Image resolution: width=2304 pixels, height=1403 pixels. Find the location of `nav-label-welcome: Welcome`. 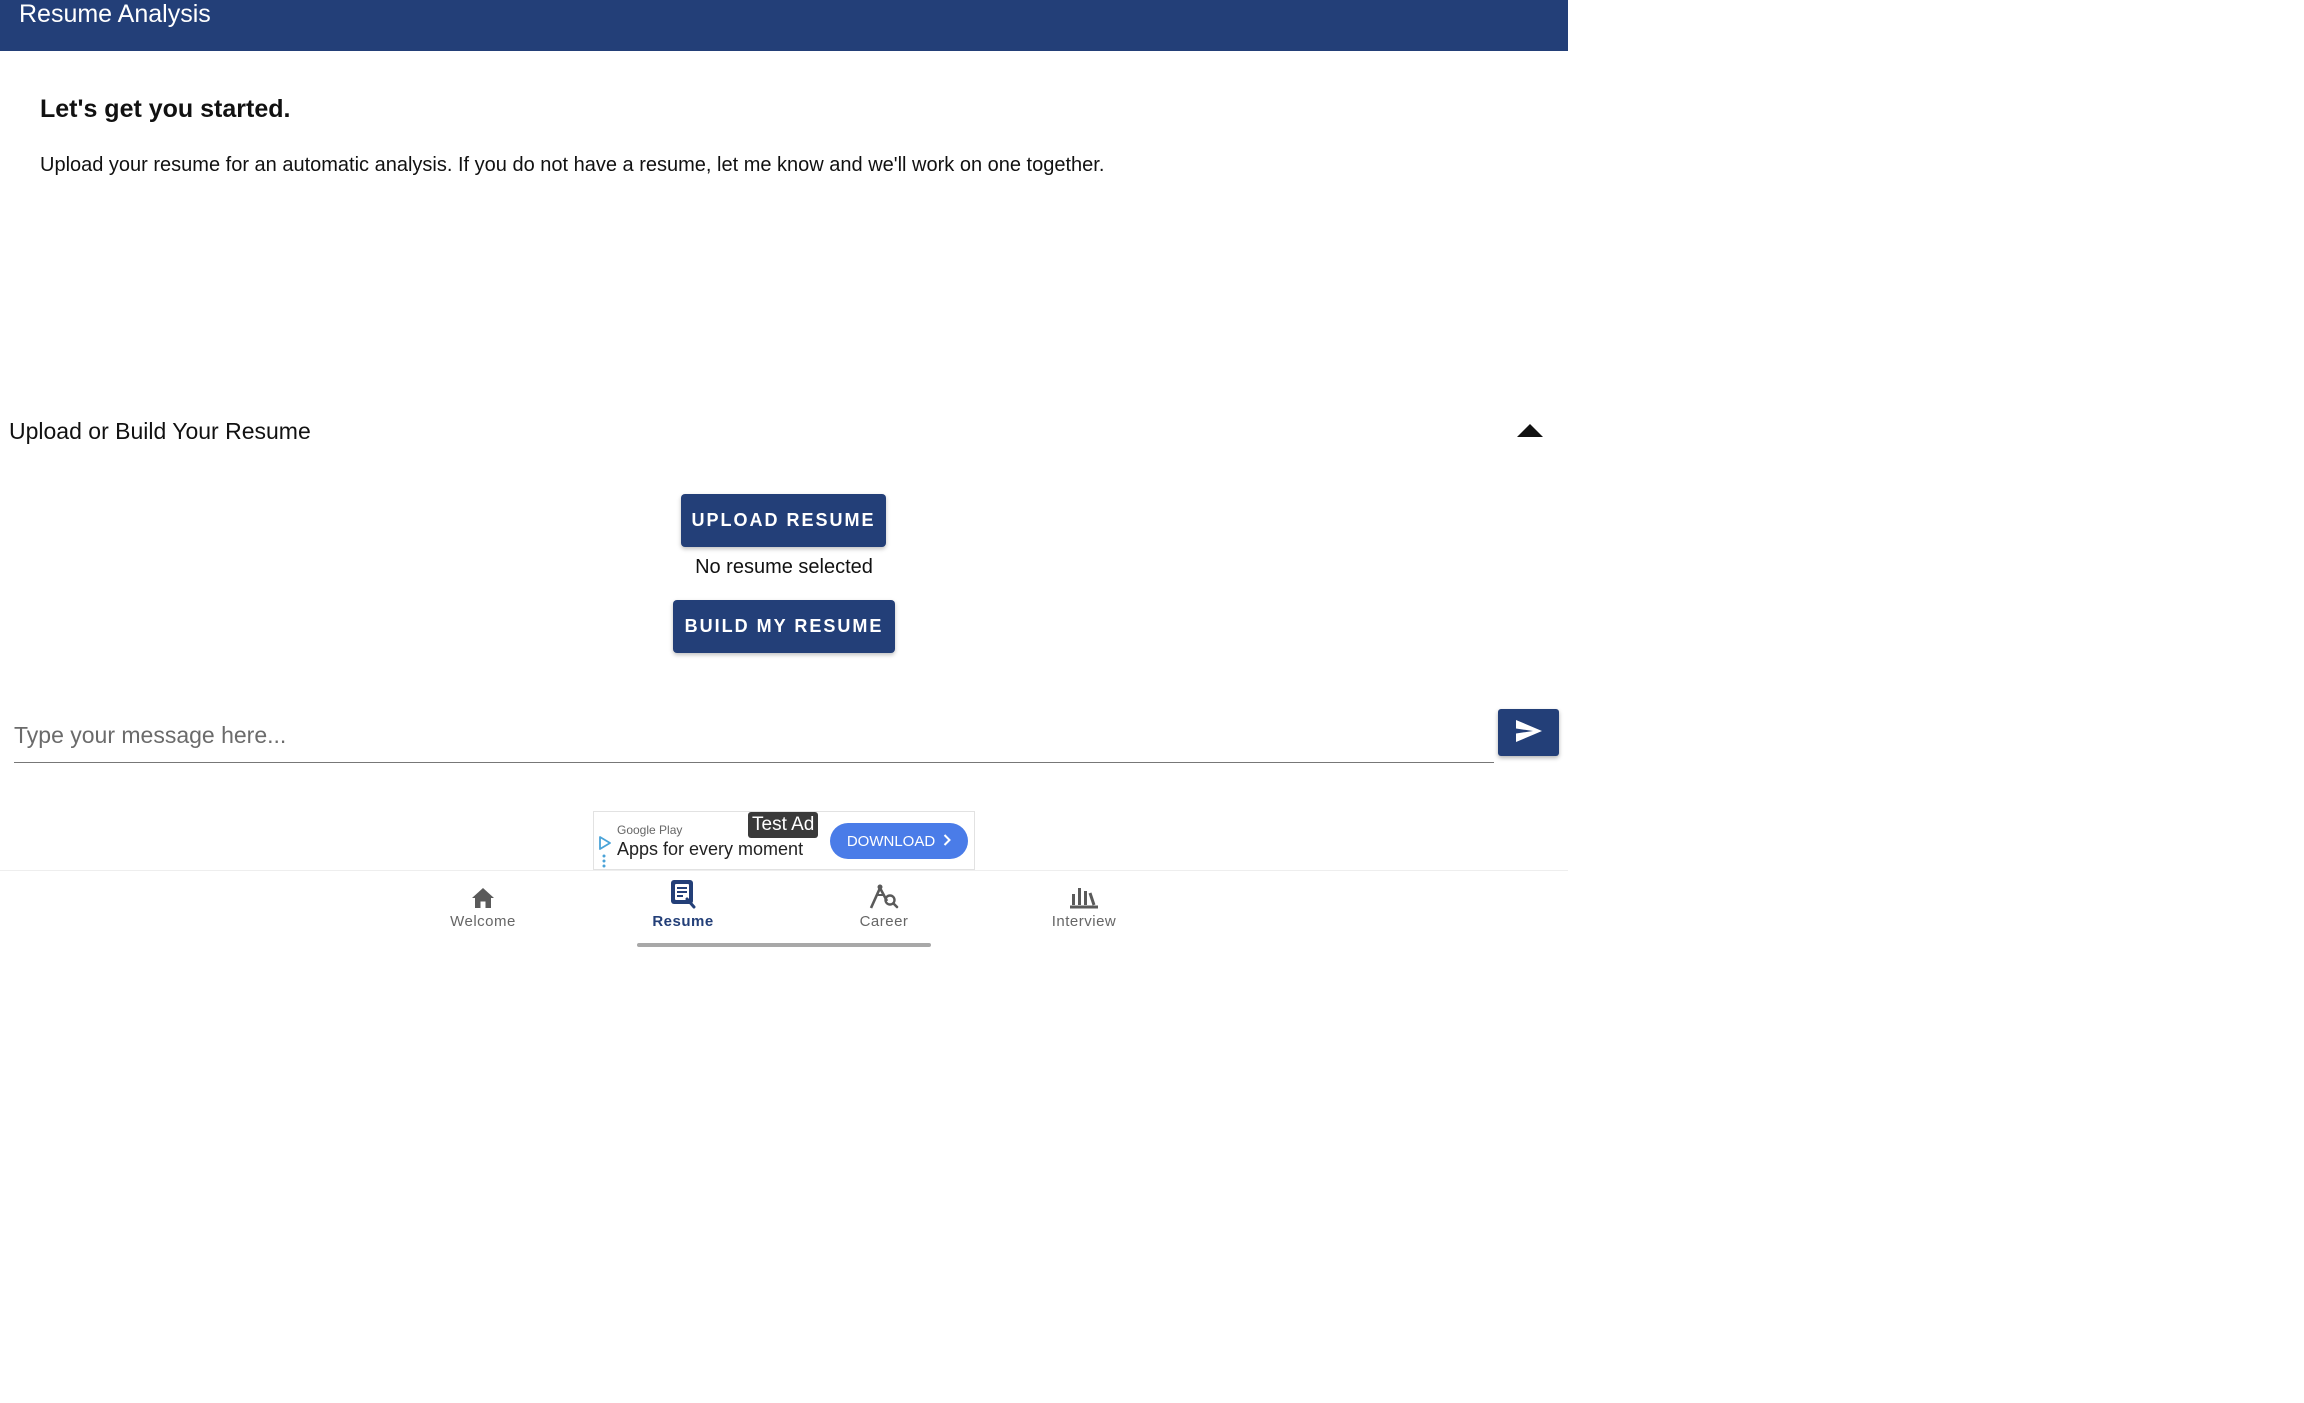

nav-label-welcome: Welcome is located at coordinates (483, 921).